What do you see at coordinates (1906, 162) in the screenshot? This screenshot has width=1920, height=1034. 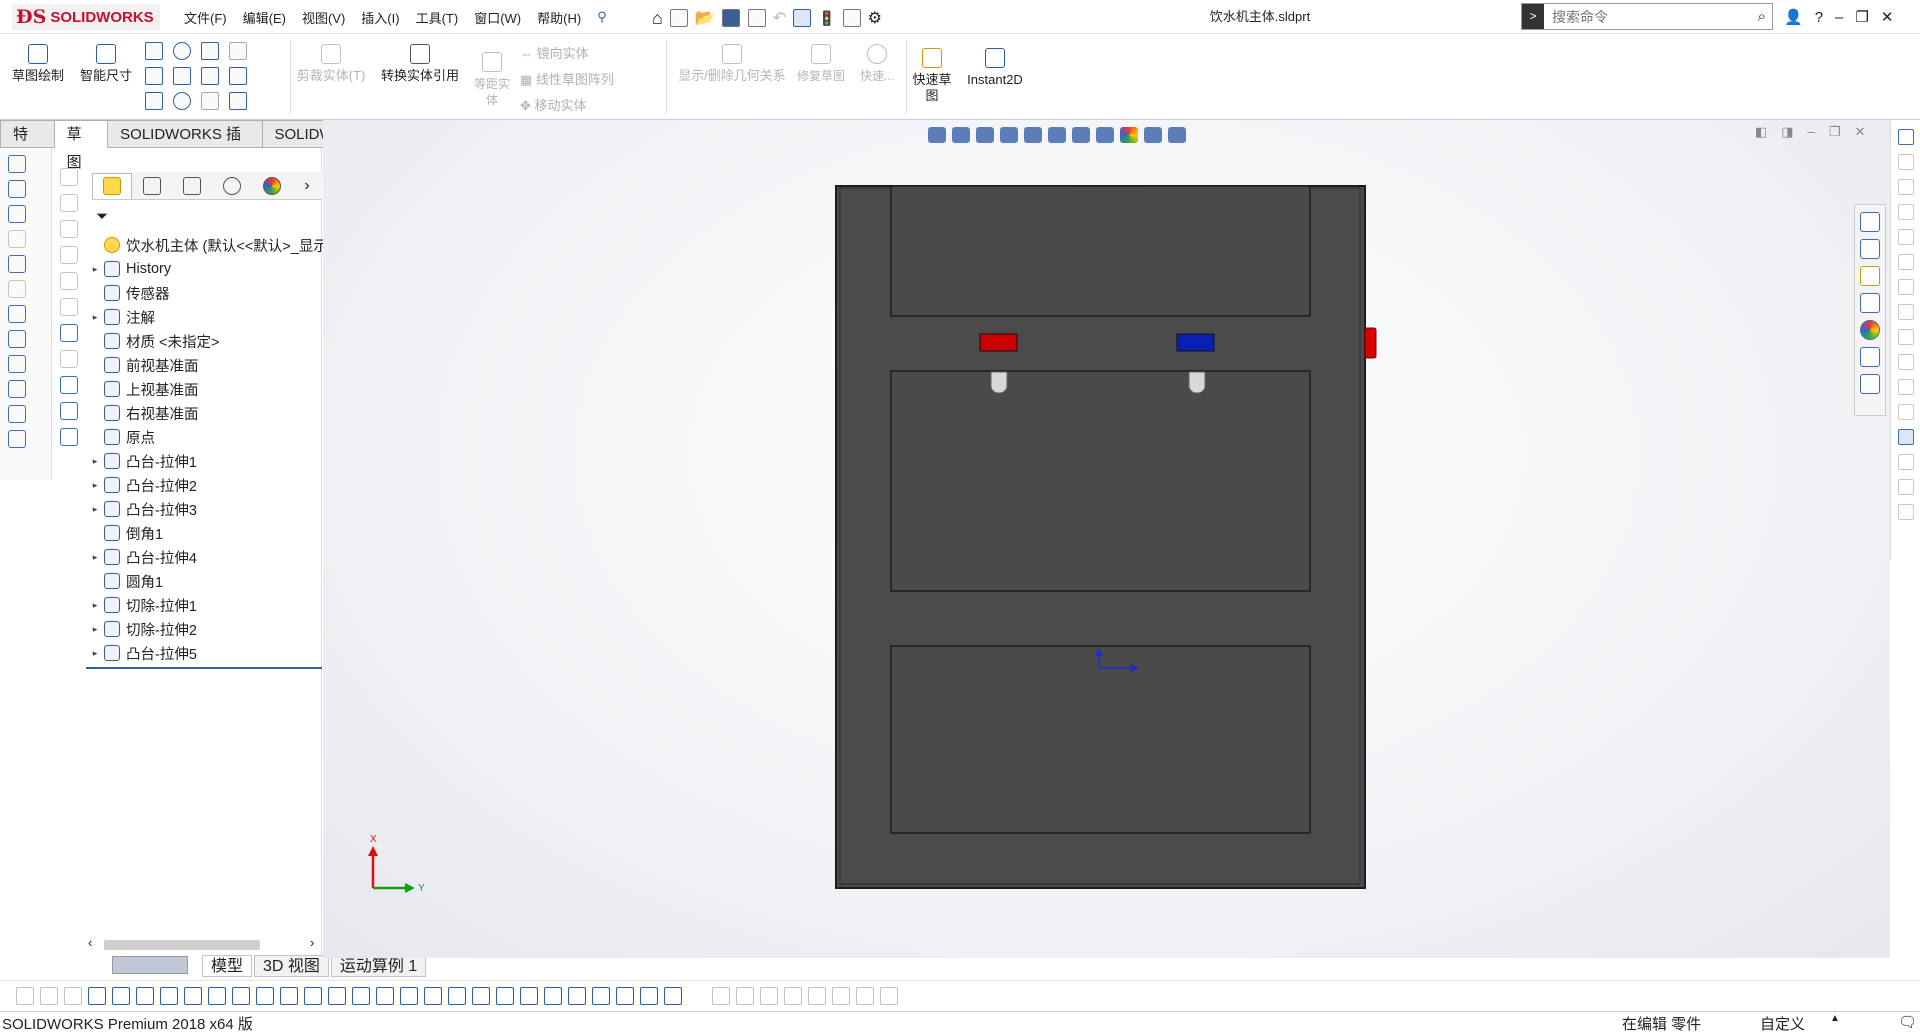 I see `right-tool-2-icon` at bounding box center [1906, 162].